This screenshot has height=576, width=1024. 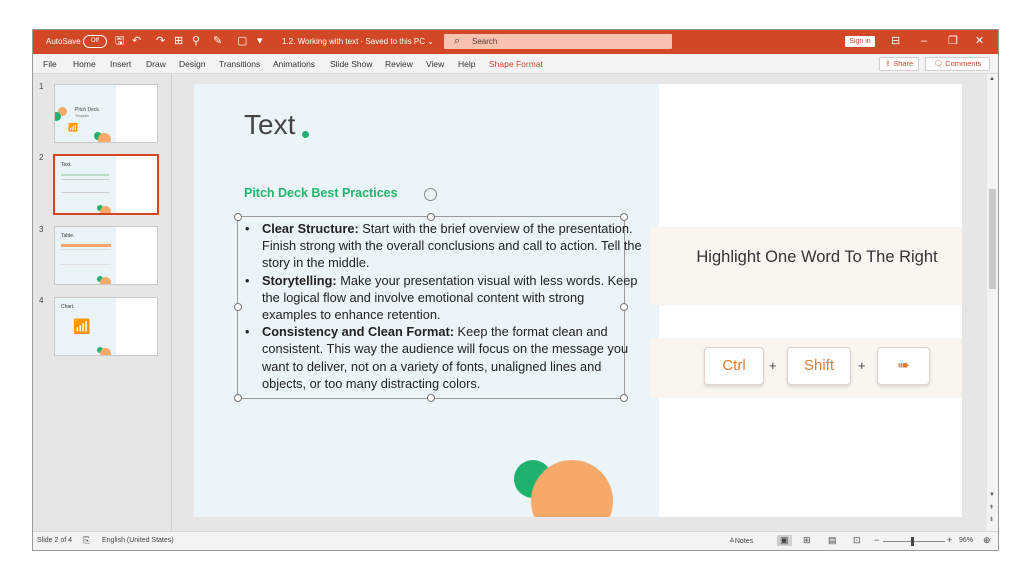 I want to click on tab-shape-format: Shape Format, so click(x=516, y=64).